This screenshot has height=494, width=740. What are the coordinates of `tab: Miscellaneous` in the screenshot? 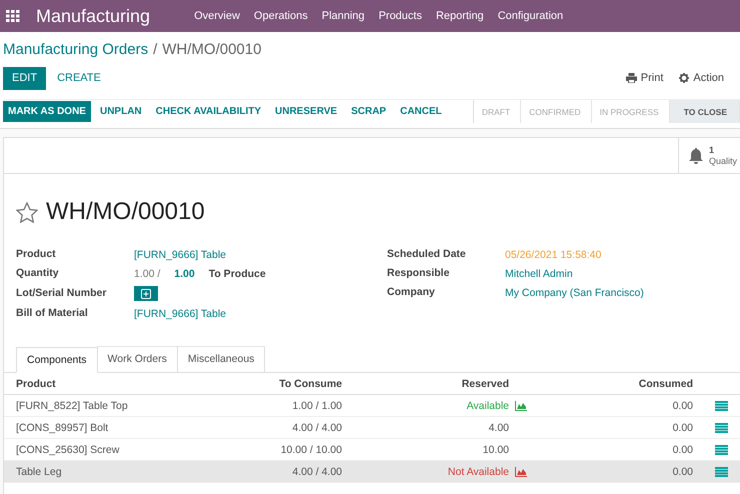 It's located at (221, 359).